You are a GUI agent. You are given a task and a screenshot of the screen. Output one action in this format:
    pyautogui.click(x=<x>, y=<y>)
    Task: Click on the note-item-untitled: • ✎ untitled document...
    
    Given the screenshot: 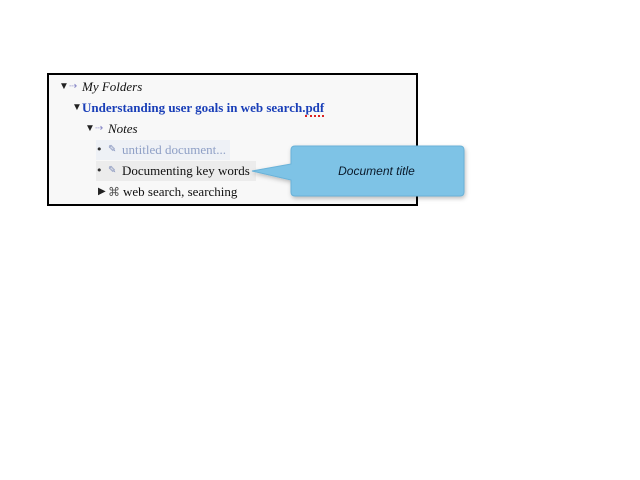 What is the action you would take?
    pyautogui.click(x=163, y=150)
    